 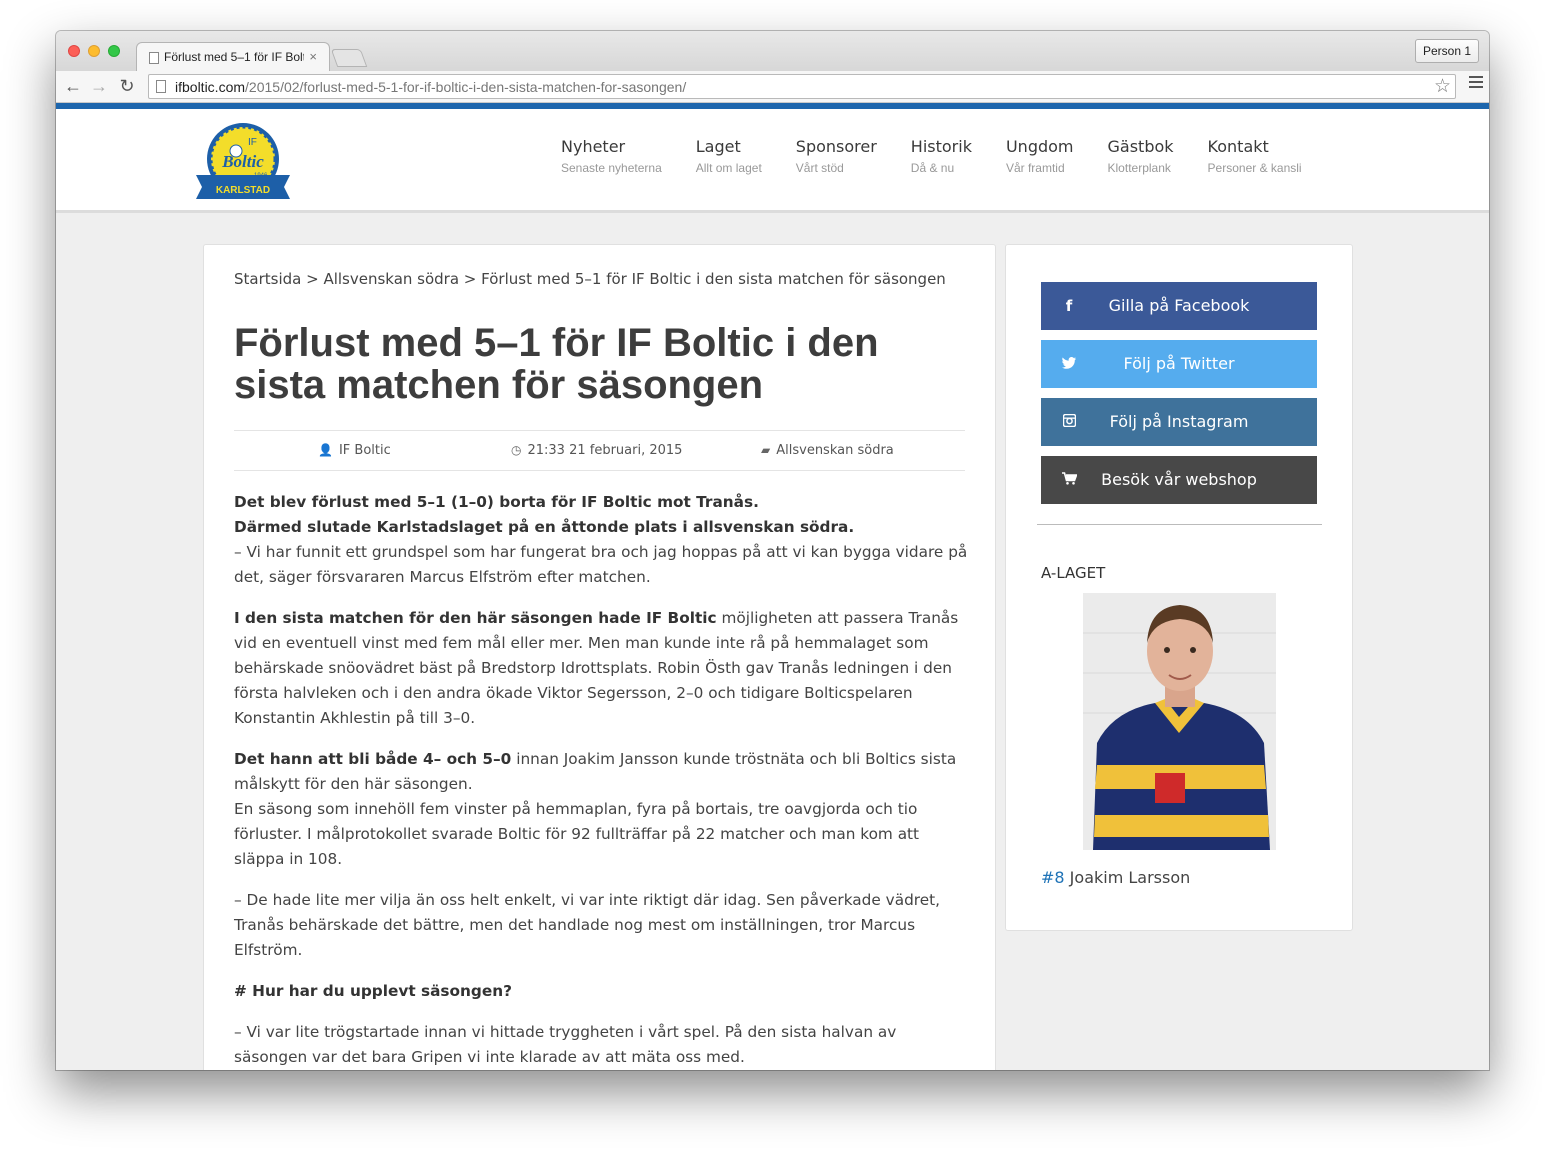 I want to click on button-label: Följ på Twitter, so click(x=1179, y=363).